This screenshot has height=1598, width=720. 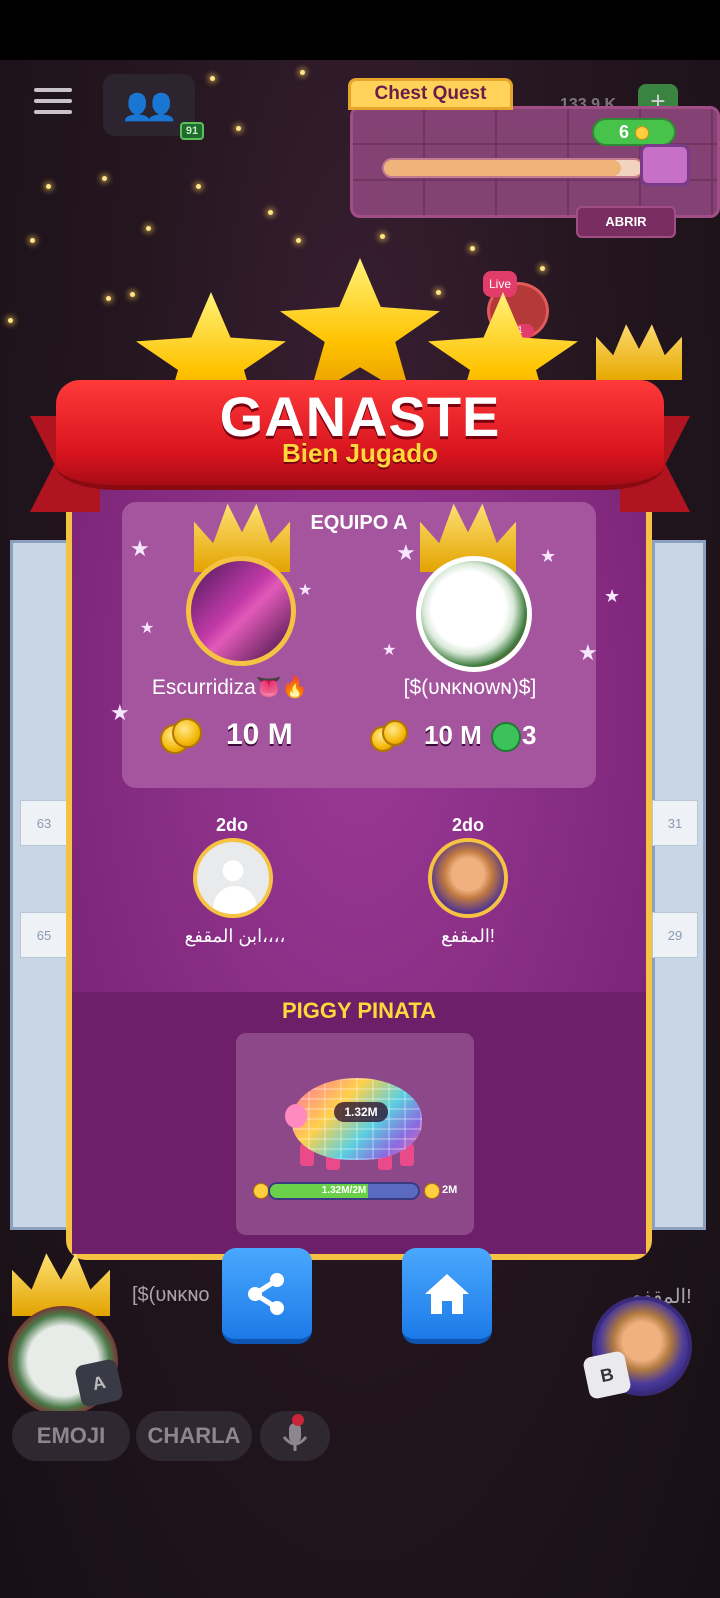 What do you see at coordinates (675, 823) in the screenshot?
I see `board-cell: 31` at bounding box center [675, 823].